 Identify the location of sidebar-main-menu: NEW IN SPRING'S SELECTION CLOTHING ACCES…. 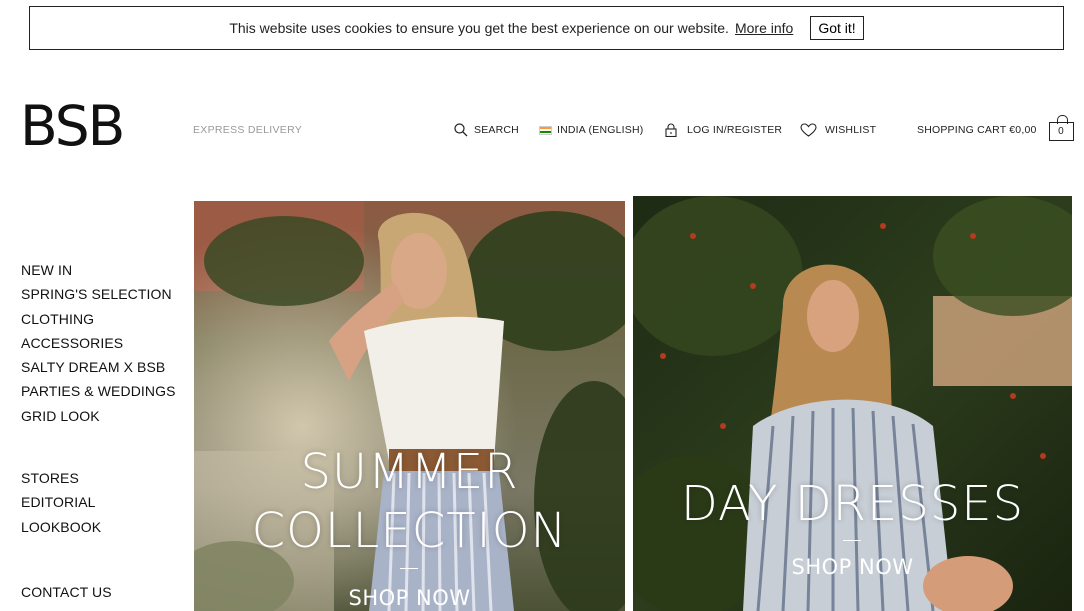
(98, 343).